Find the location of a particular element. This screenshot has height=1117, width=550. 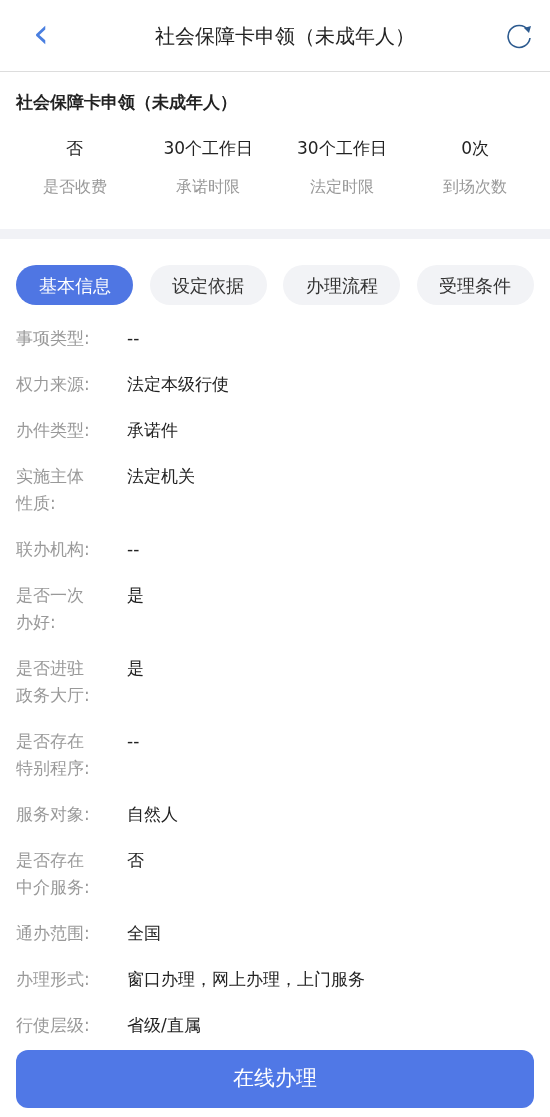

tab: 设定依据 is located at coordinates (208, 285).